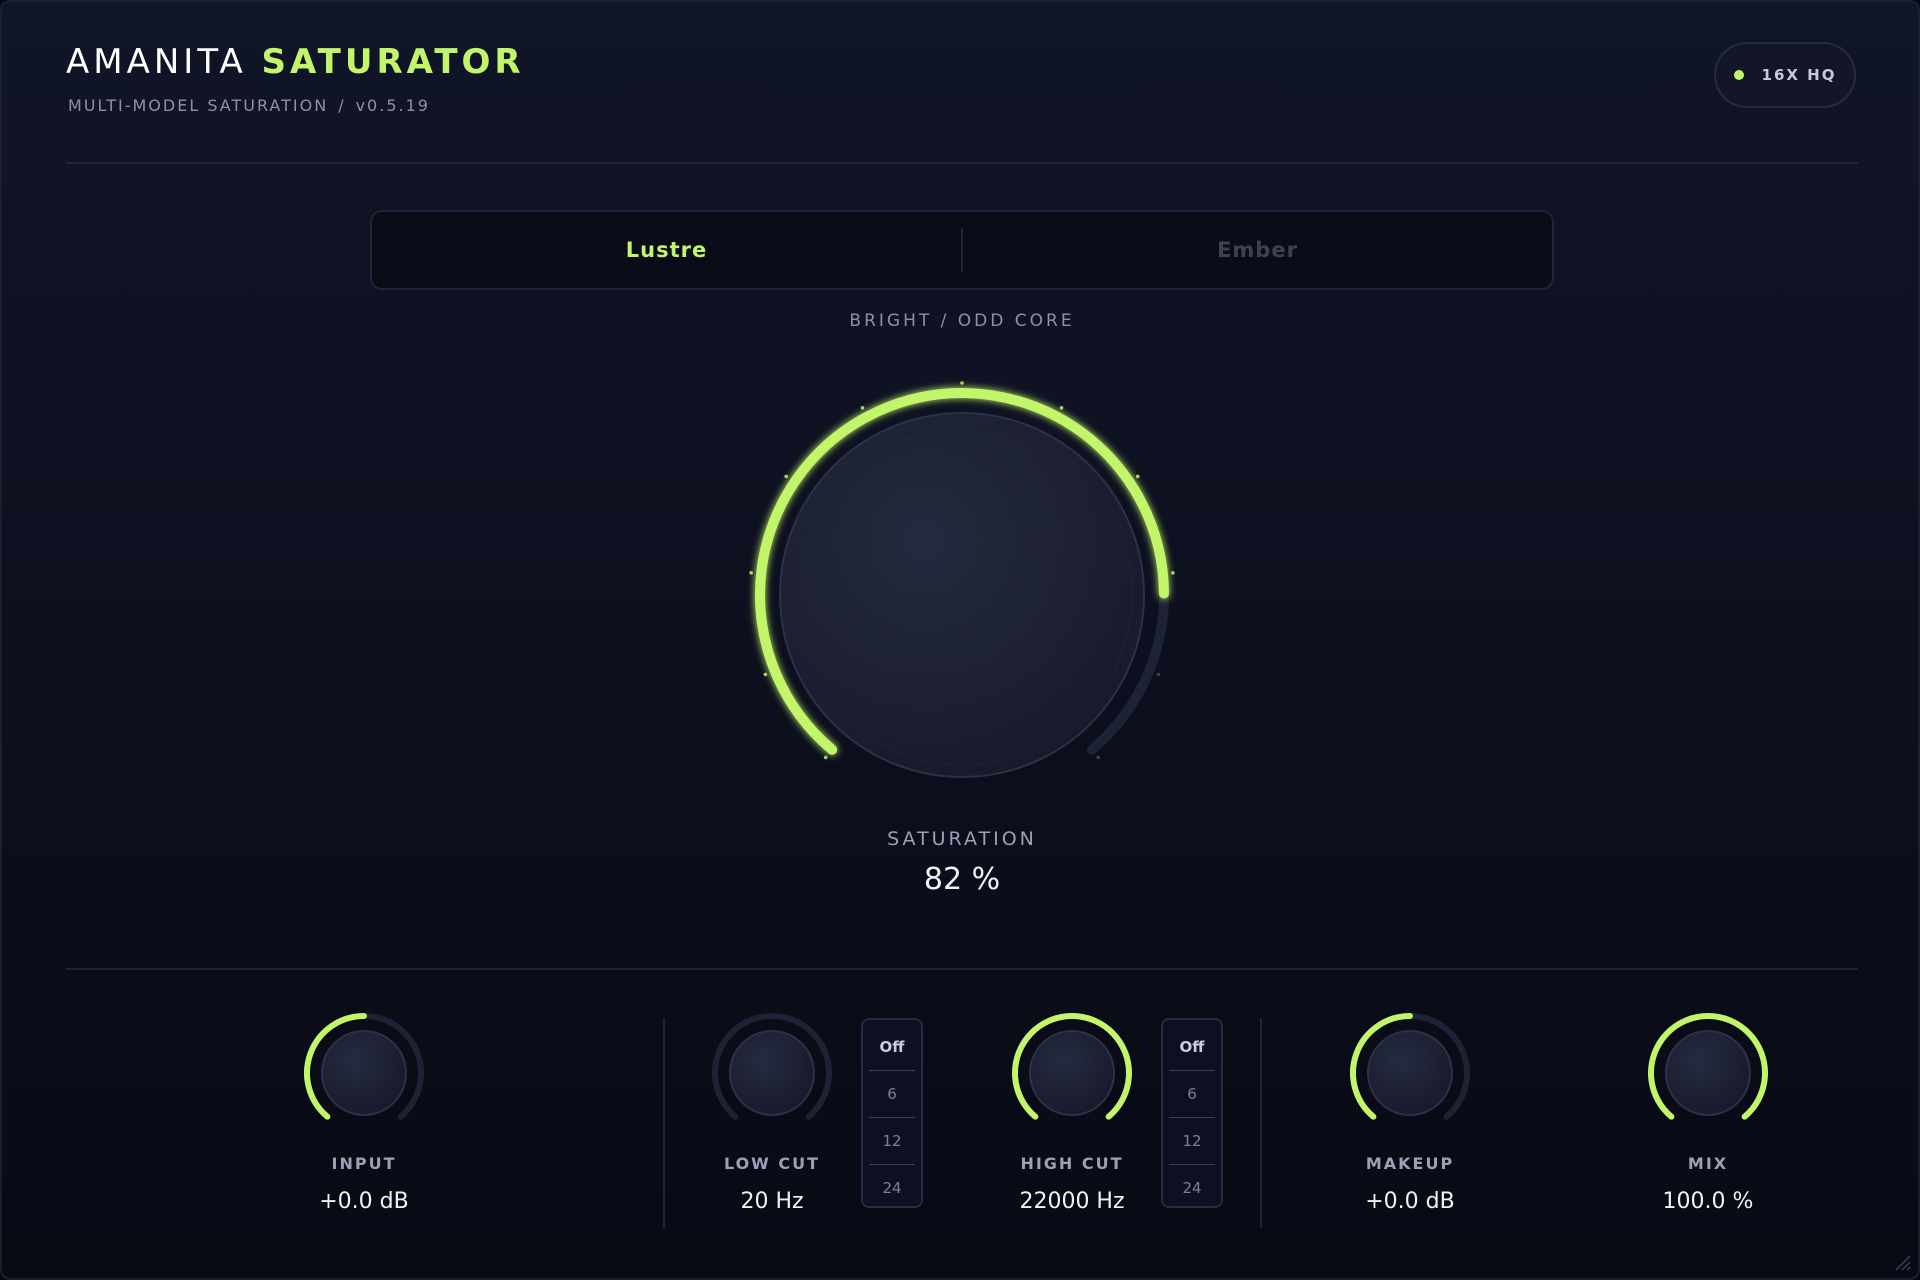  I want to click on low-cut-knob-face, so click(772, 1073).